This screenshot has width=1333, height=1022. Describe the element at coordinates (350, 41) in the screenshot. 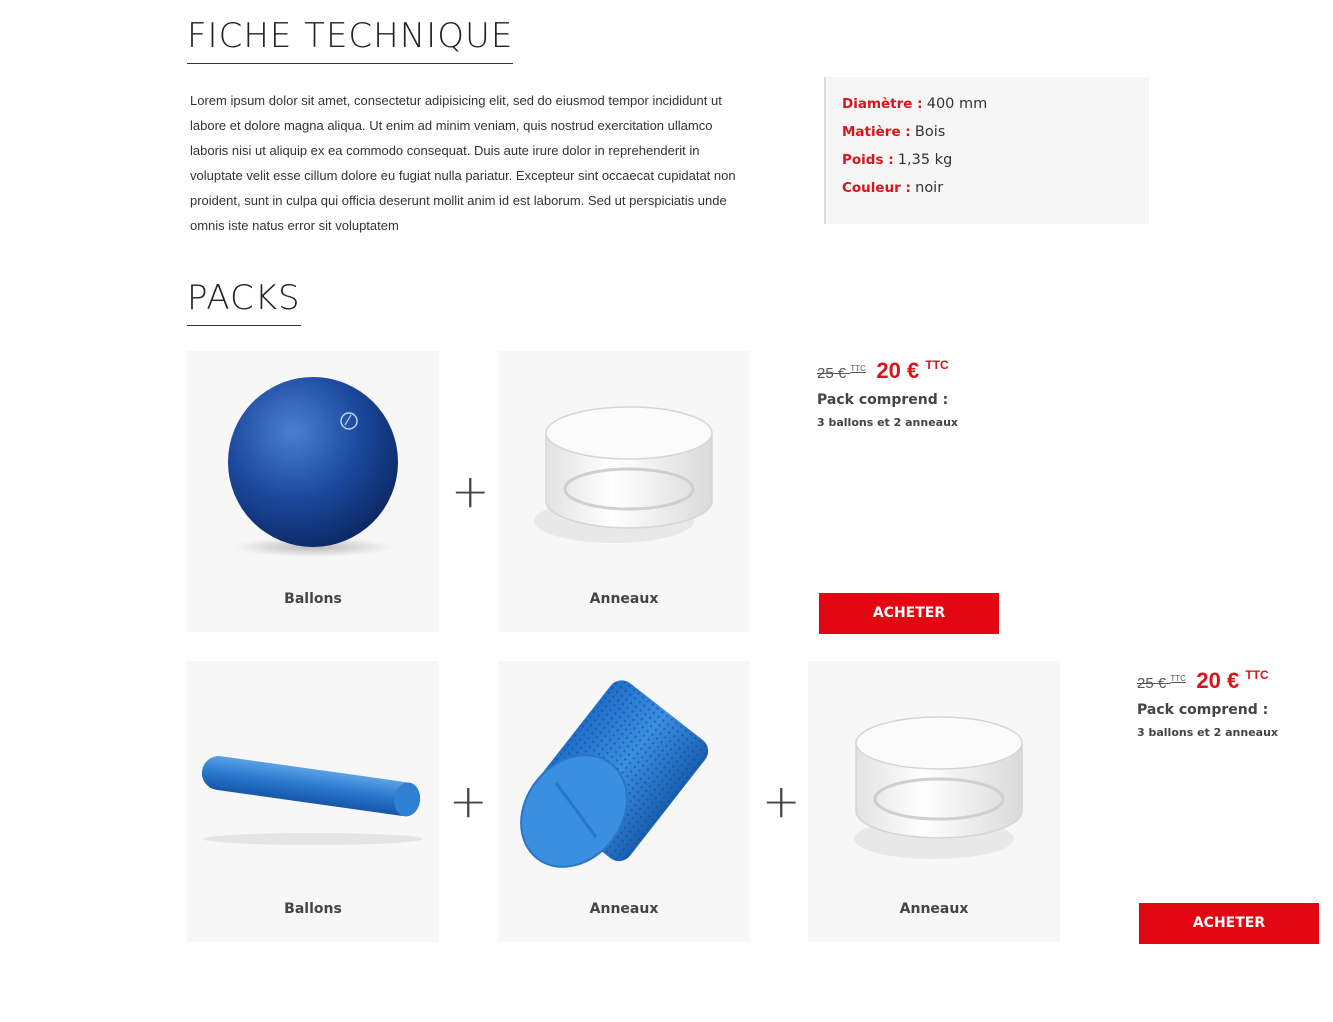

I see `fiche-technique-title: FICHE TECHNIQUE` at that location.